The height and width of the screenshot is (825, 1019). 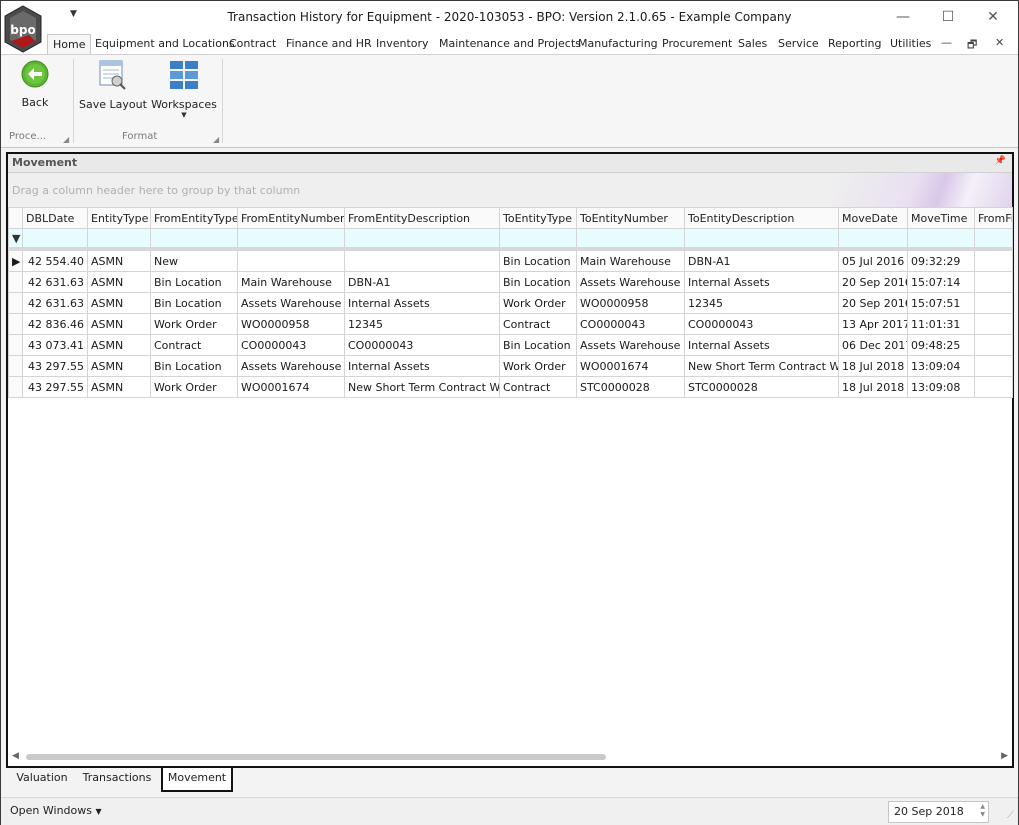 I want to click on cell-toentitydescription: STC0000028, so click(x=761, y=387).